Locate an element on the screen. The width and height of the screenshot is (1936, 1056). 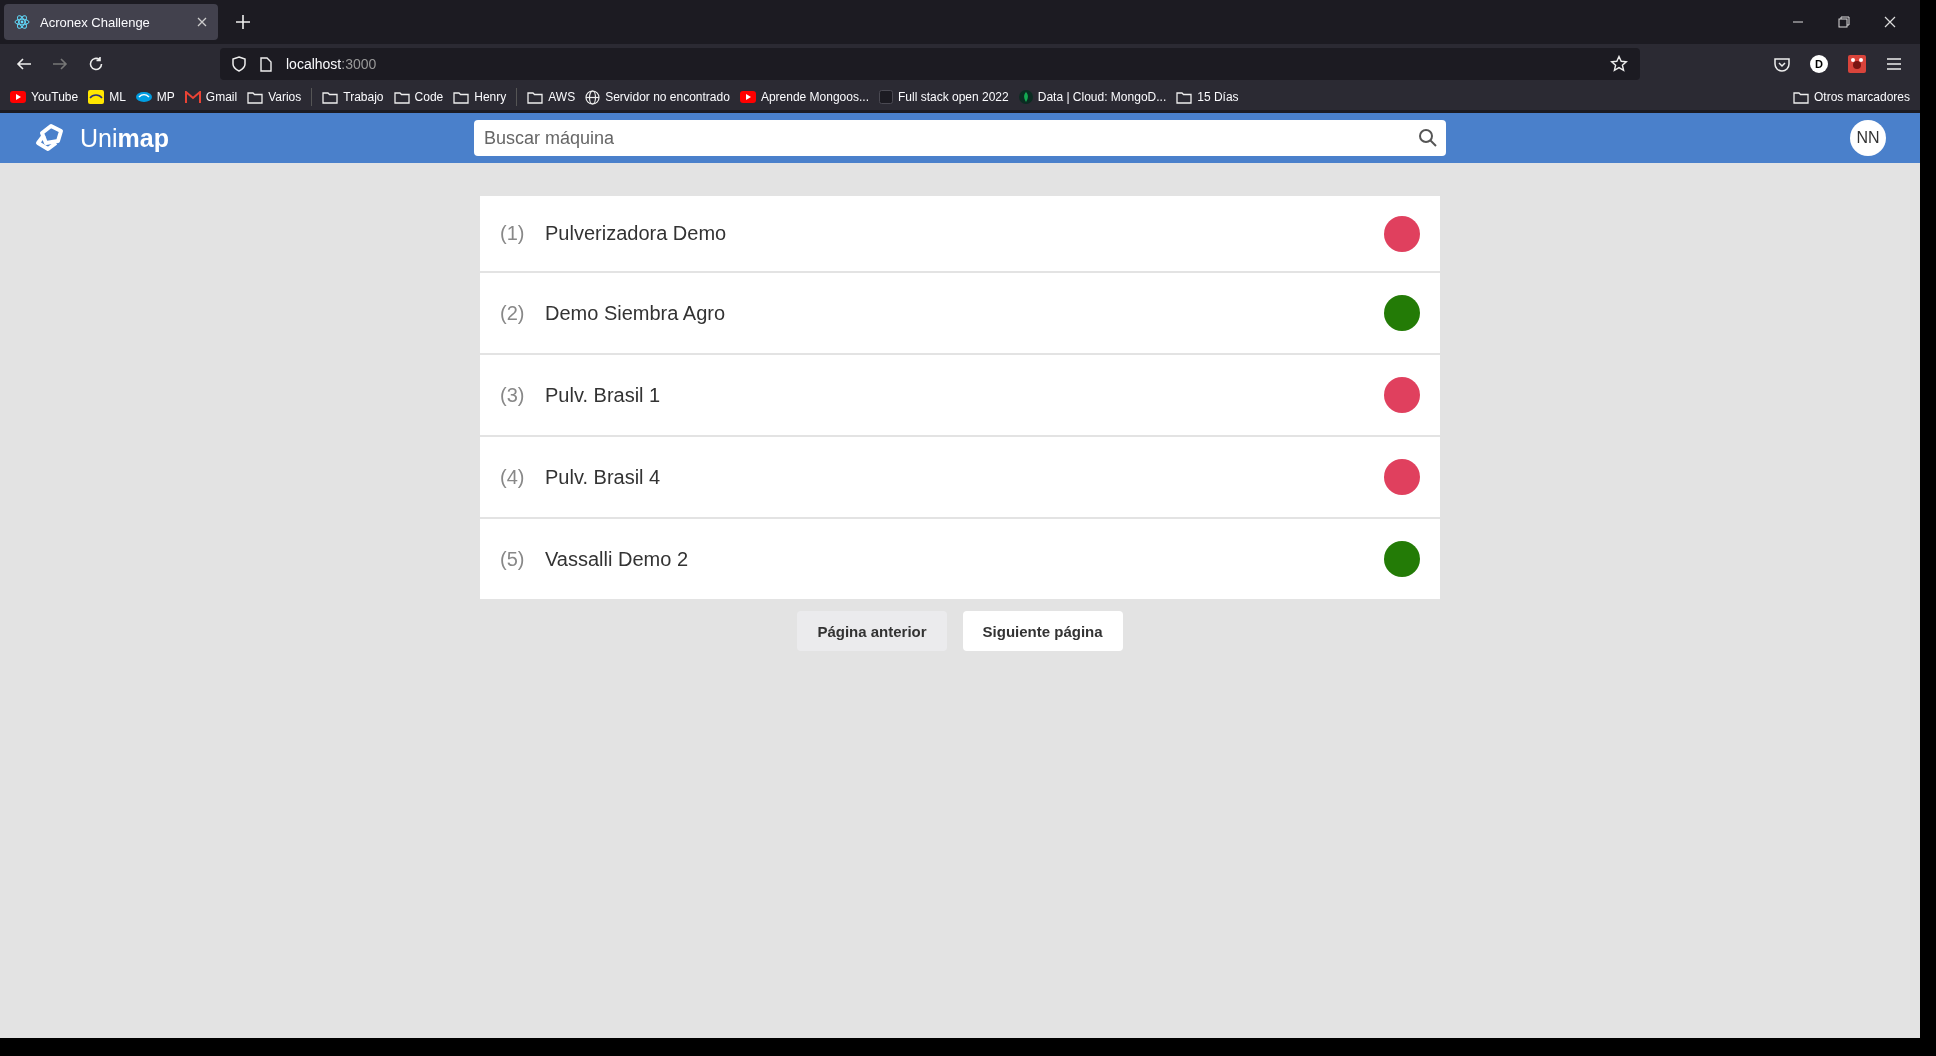
machine-row: (2) Demo Siembra Agro is located at coordinates (960, 313).